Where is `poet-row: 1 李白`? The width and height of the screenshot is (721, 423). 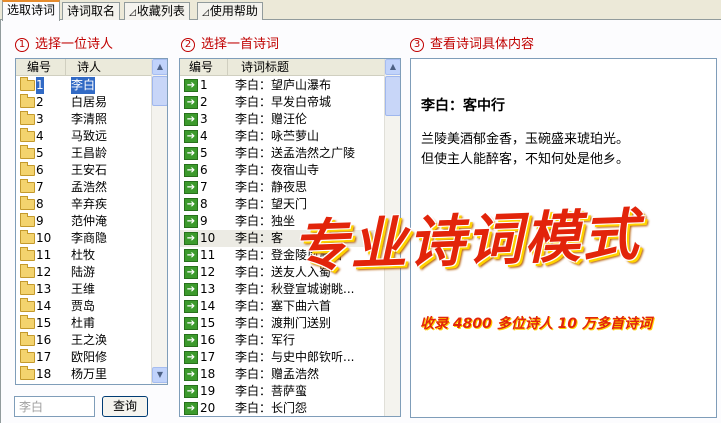
poet-row: 1 李白 is located at coordinates (84, 85).